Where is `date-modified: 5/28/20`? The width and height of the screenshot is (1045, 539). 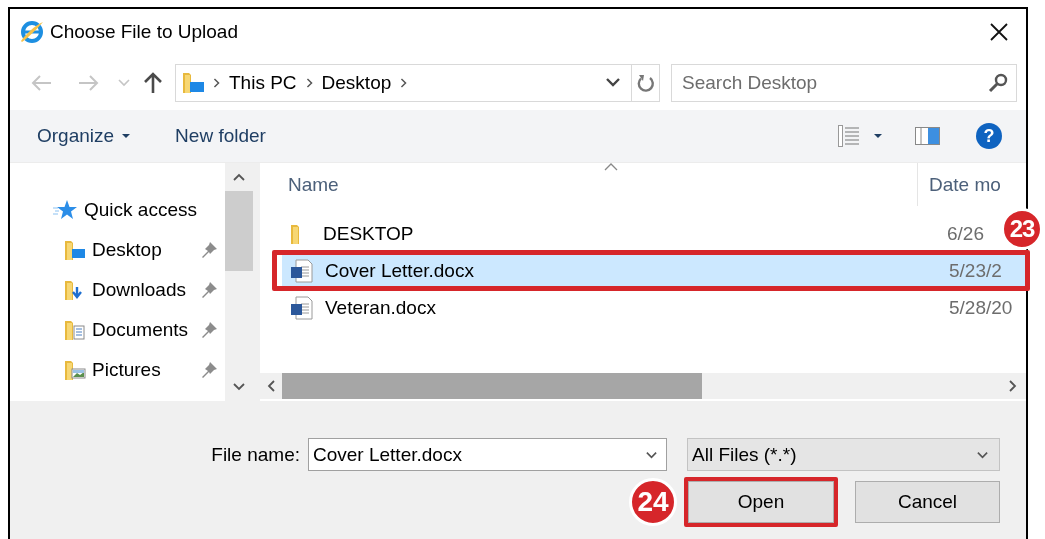
date-modified: 5/28/20 is located at coordinates (981, 307).